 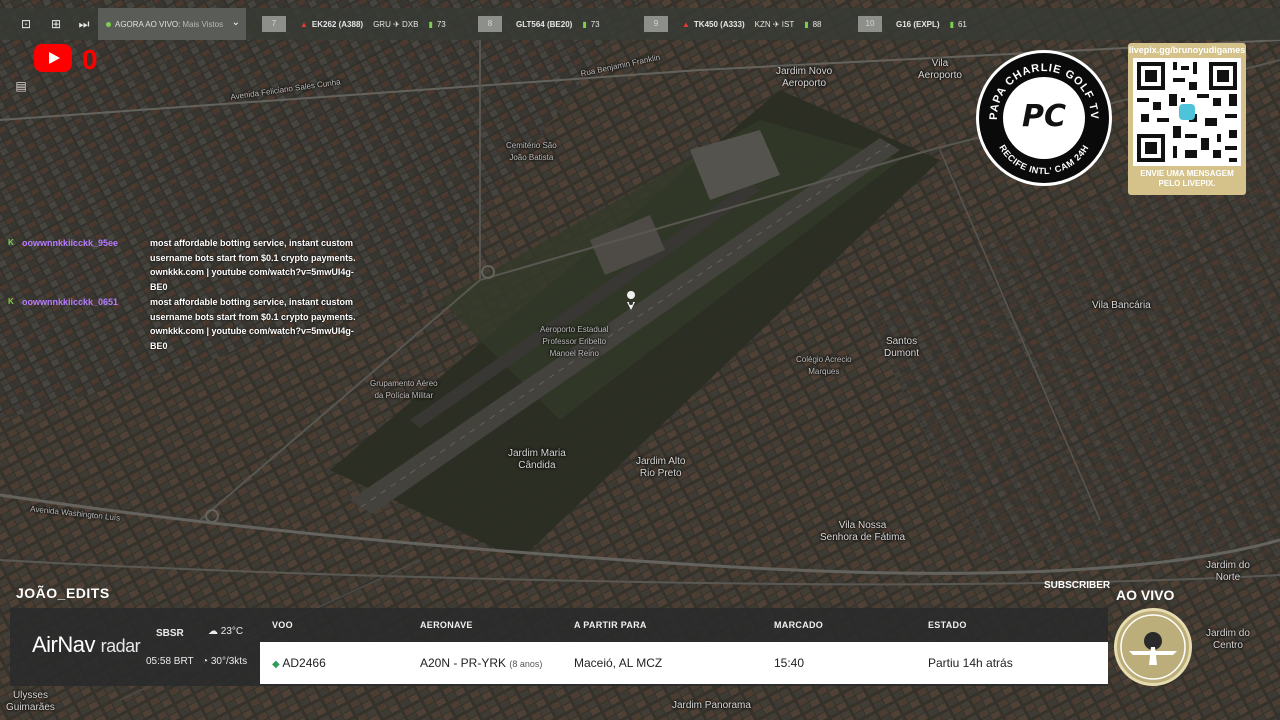 I want to click on map-label: Vila Nossa Senhora de Fátima, so click(x=863, y=531).